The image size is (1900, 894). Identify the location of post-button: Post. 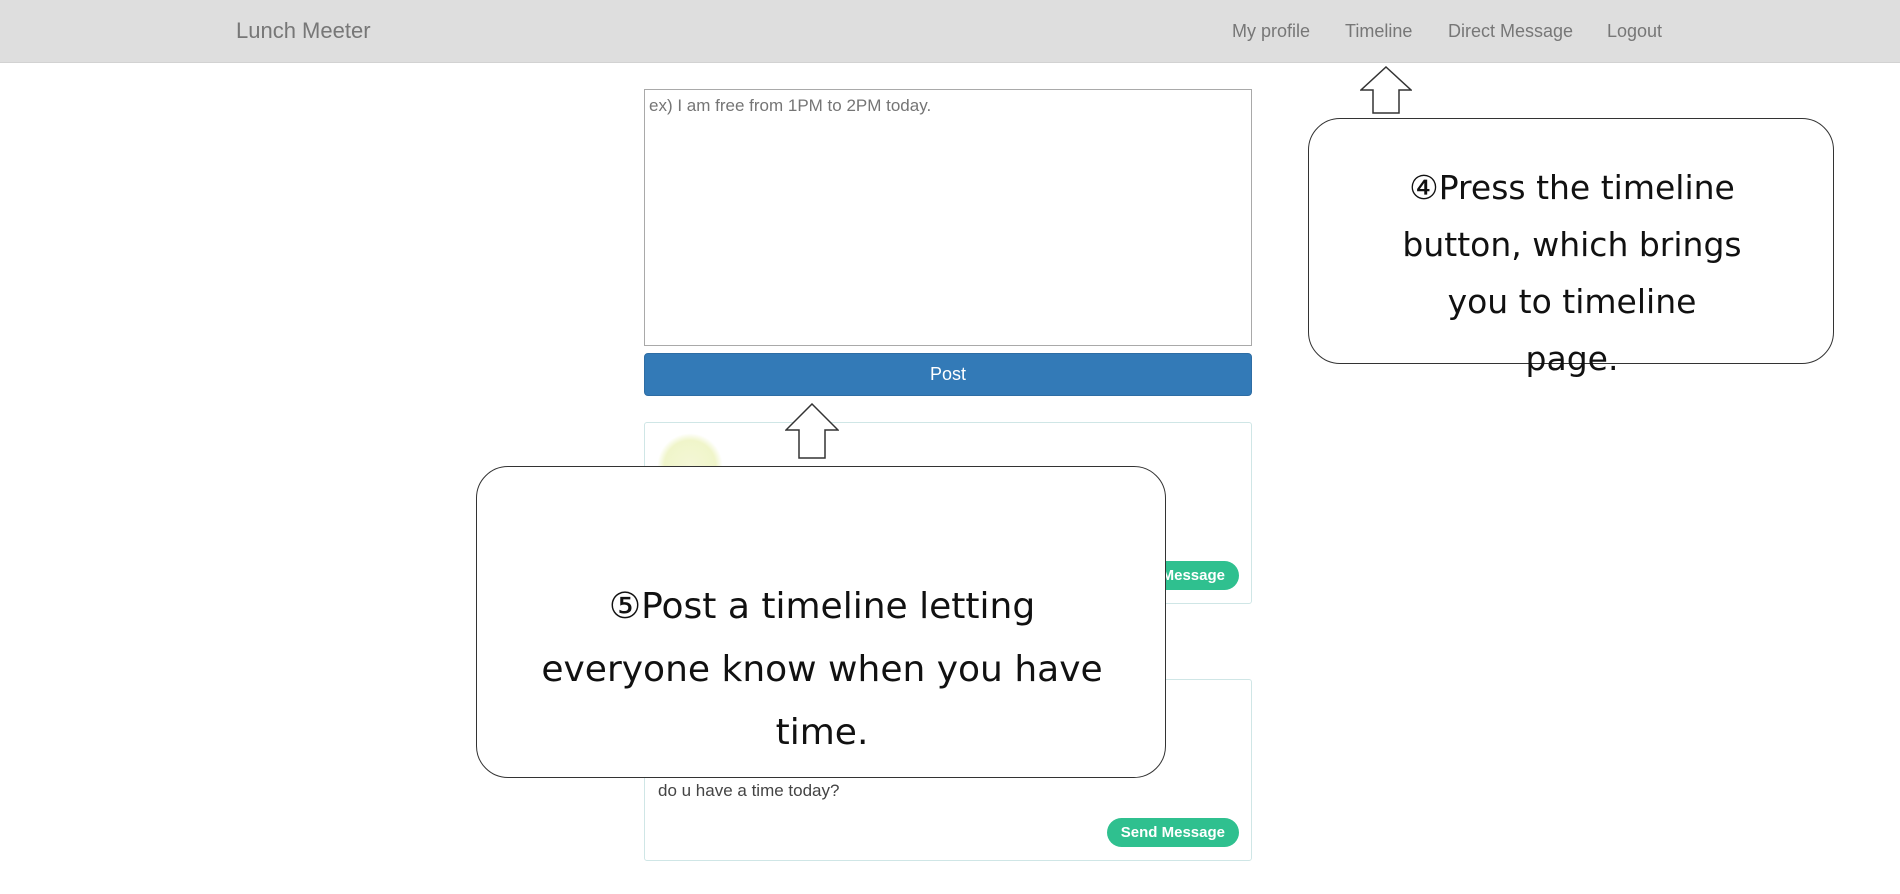
(948, 374).